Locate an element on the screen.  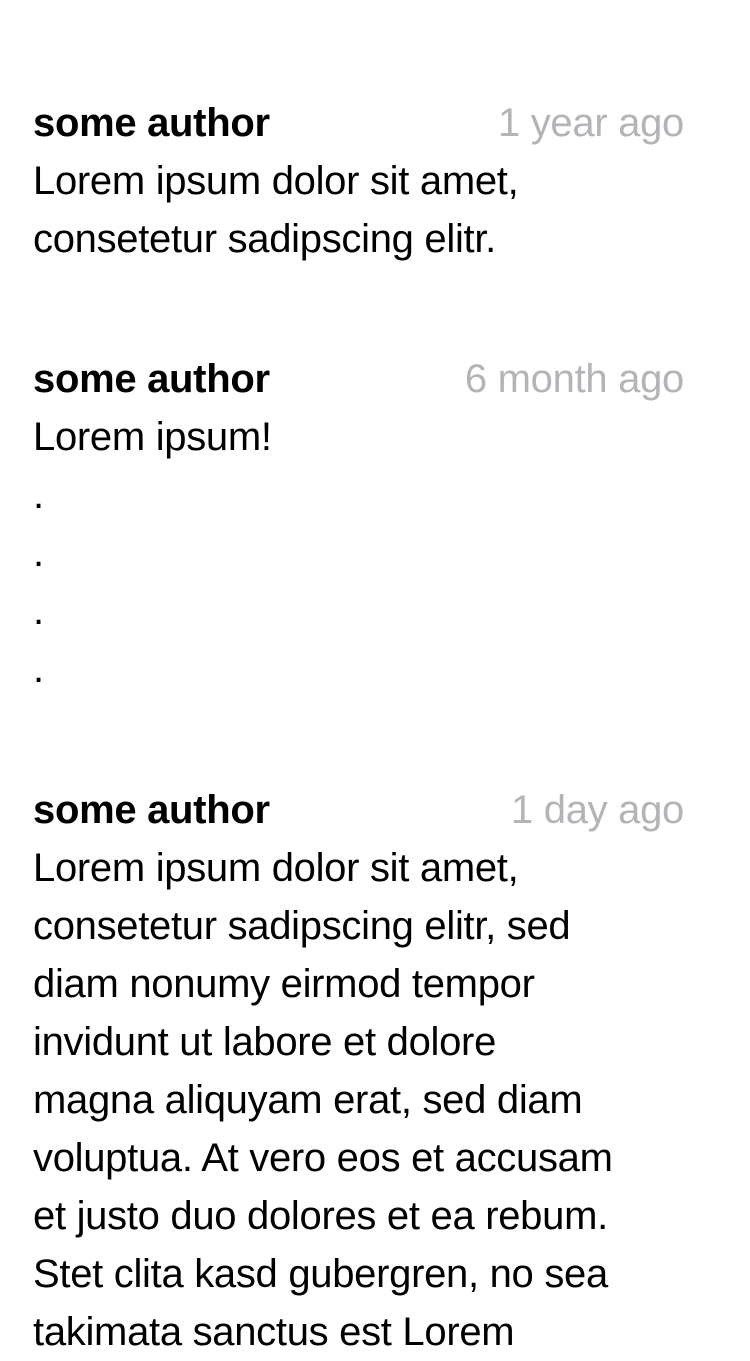
comment-timestamp: 6 month ago is located at coordinates (574, 379).